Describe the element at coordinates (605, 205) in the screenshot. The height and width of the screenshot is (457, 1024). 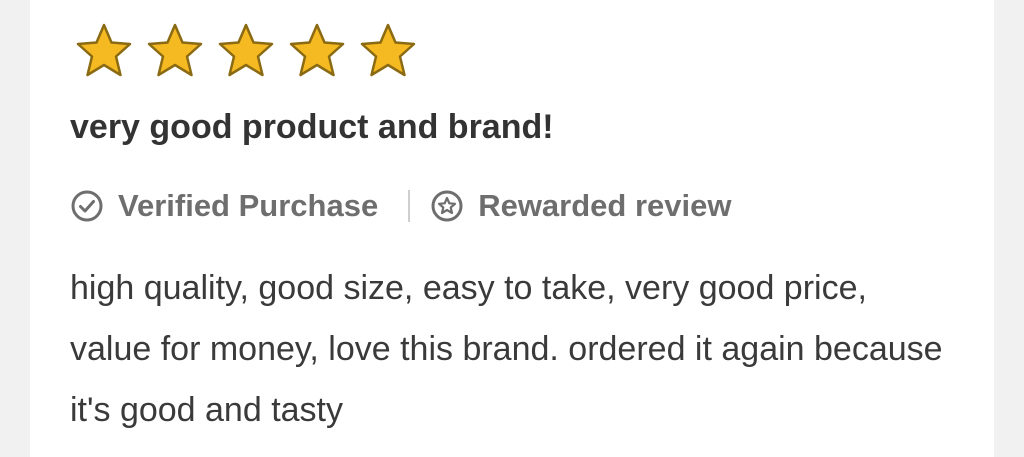
I see `rewarded-review-label: Rewarded review` at that location.